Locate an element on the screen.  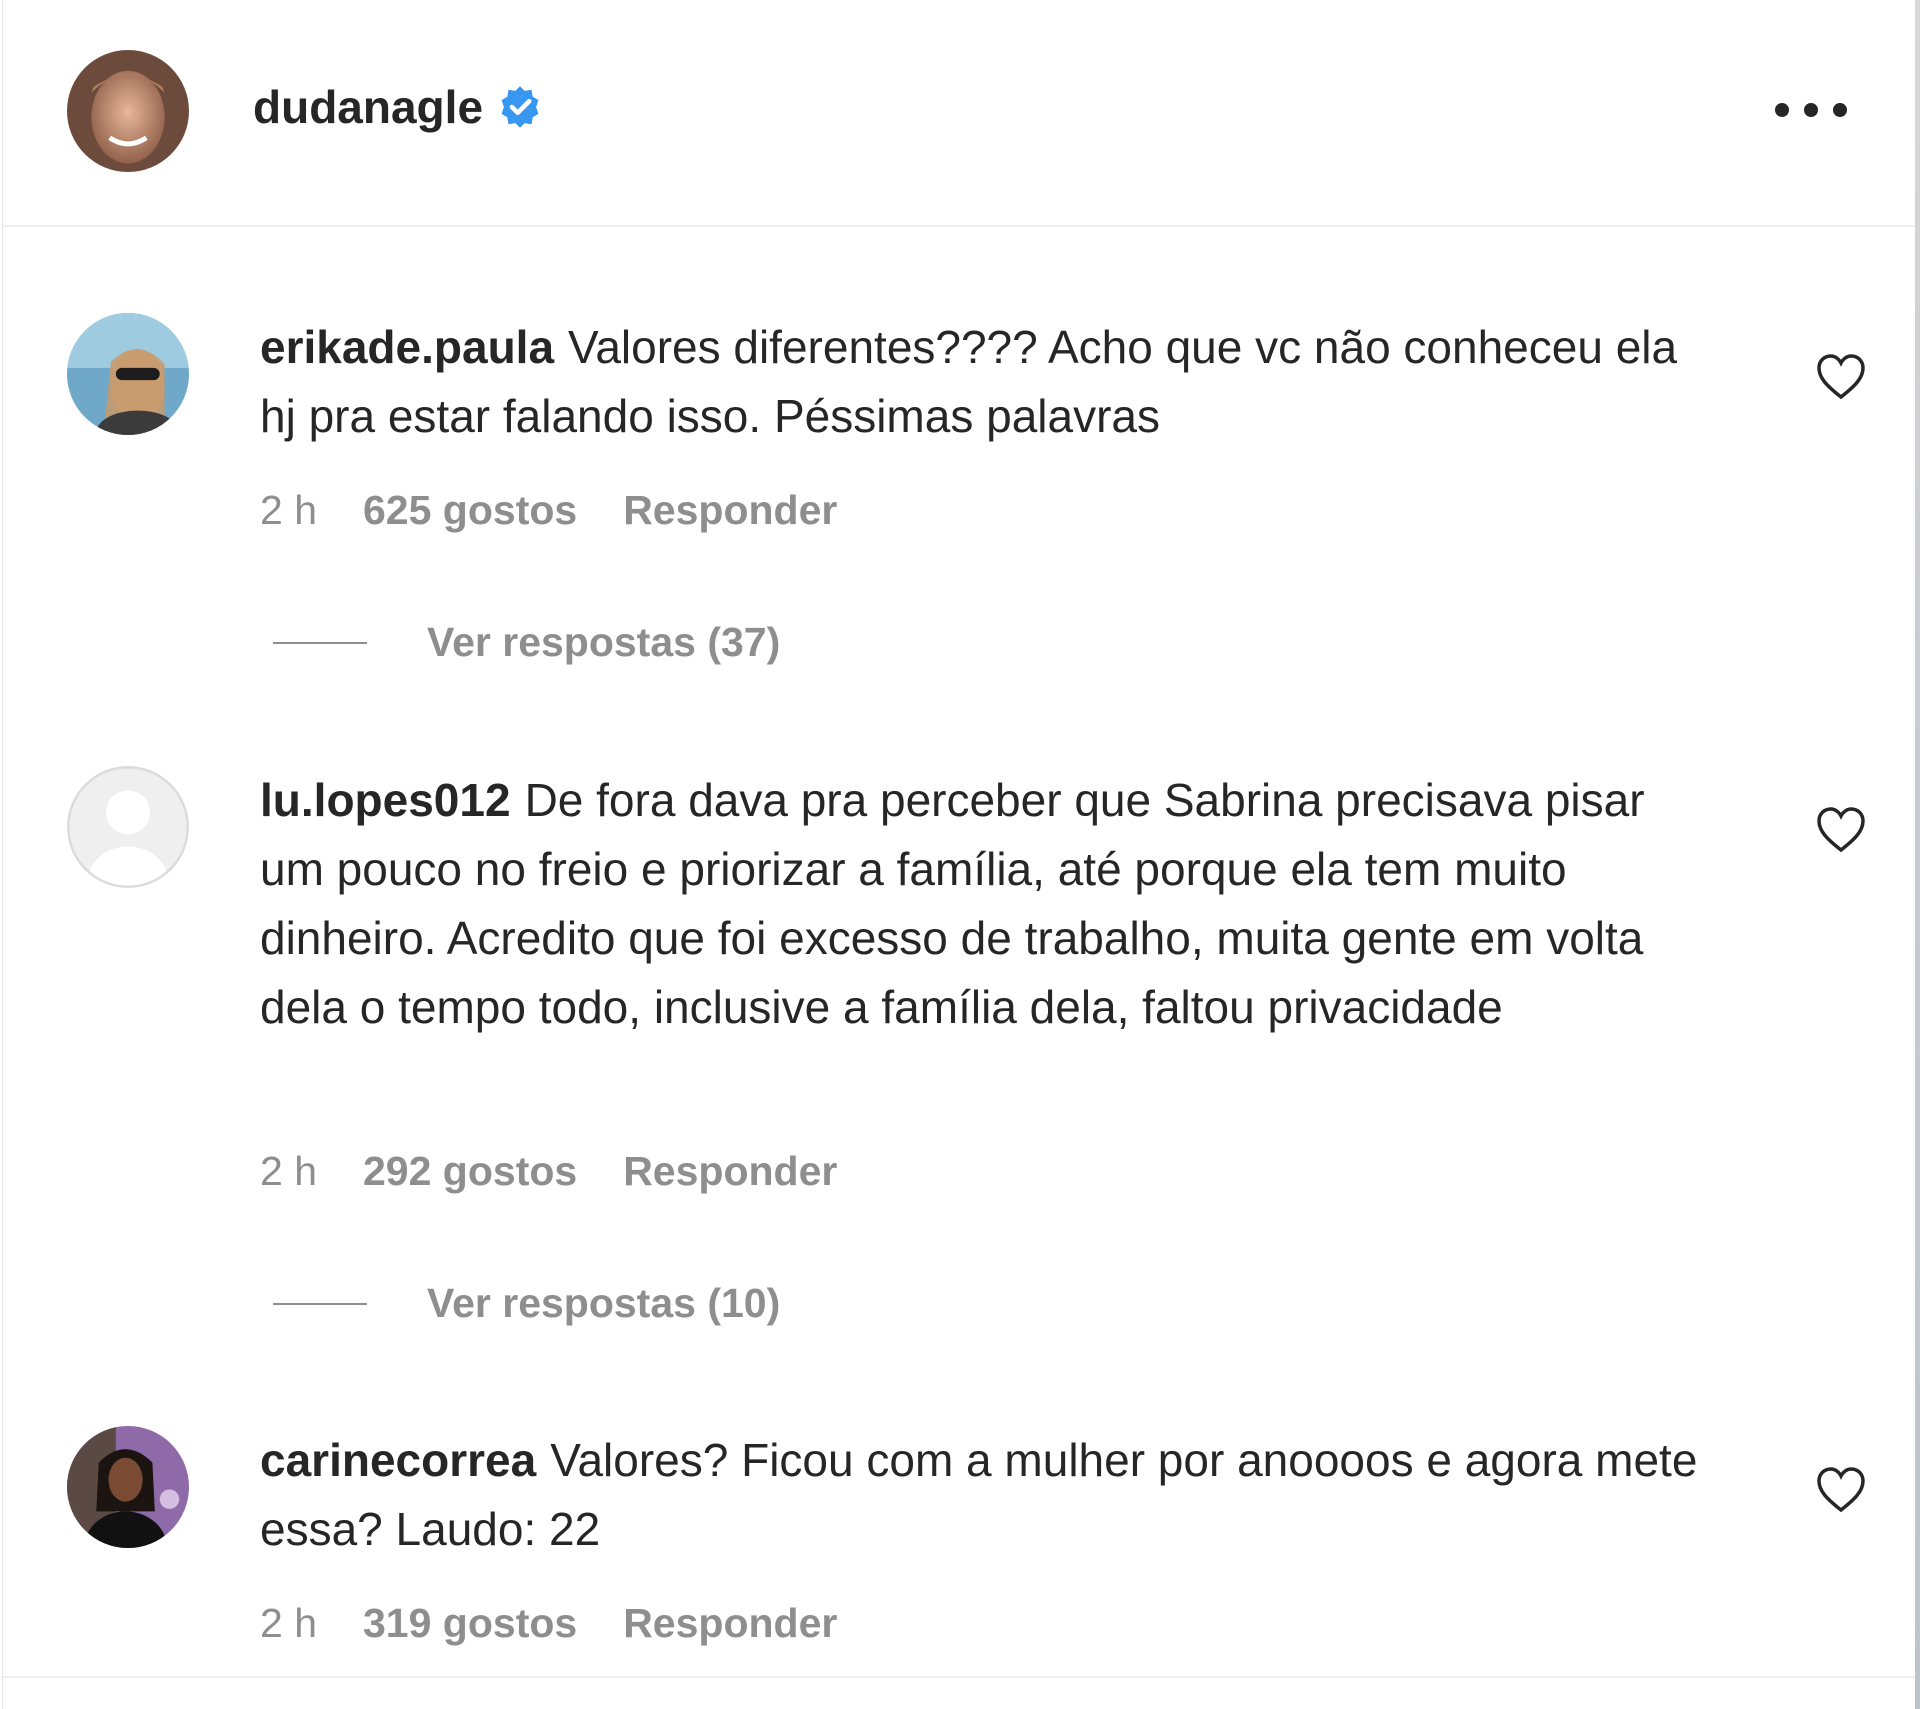
more-options-icon is located at coordinates (1811, 110).